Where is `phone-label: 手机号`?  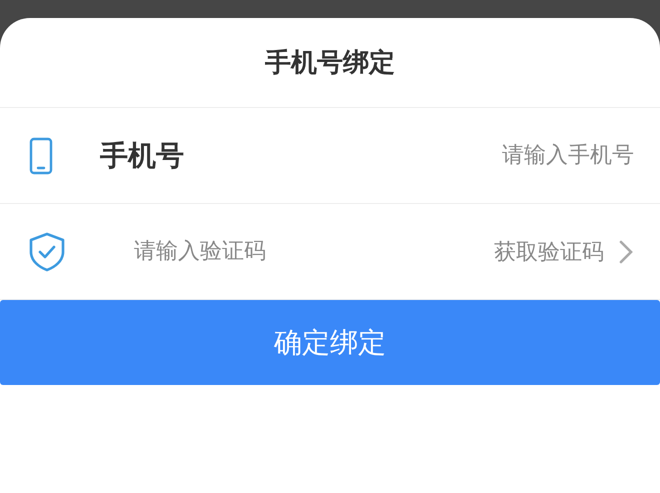 phone-label: 手机号 is located at coordinates (142, 156).